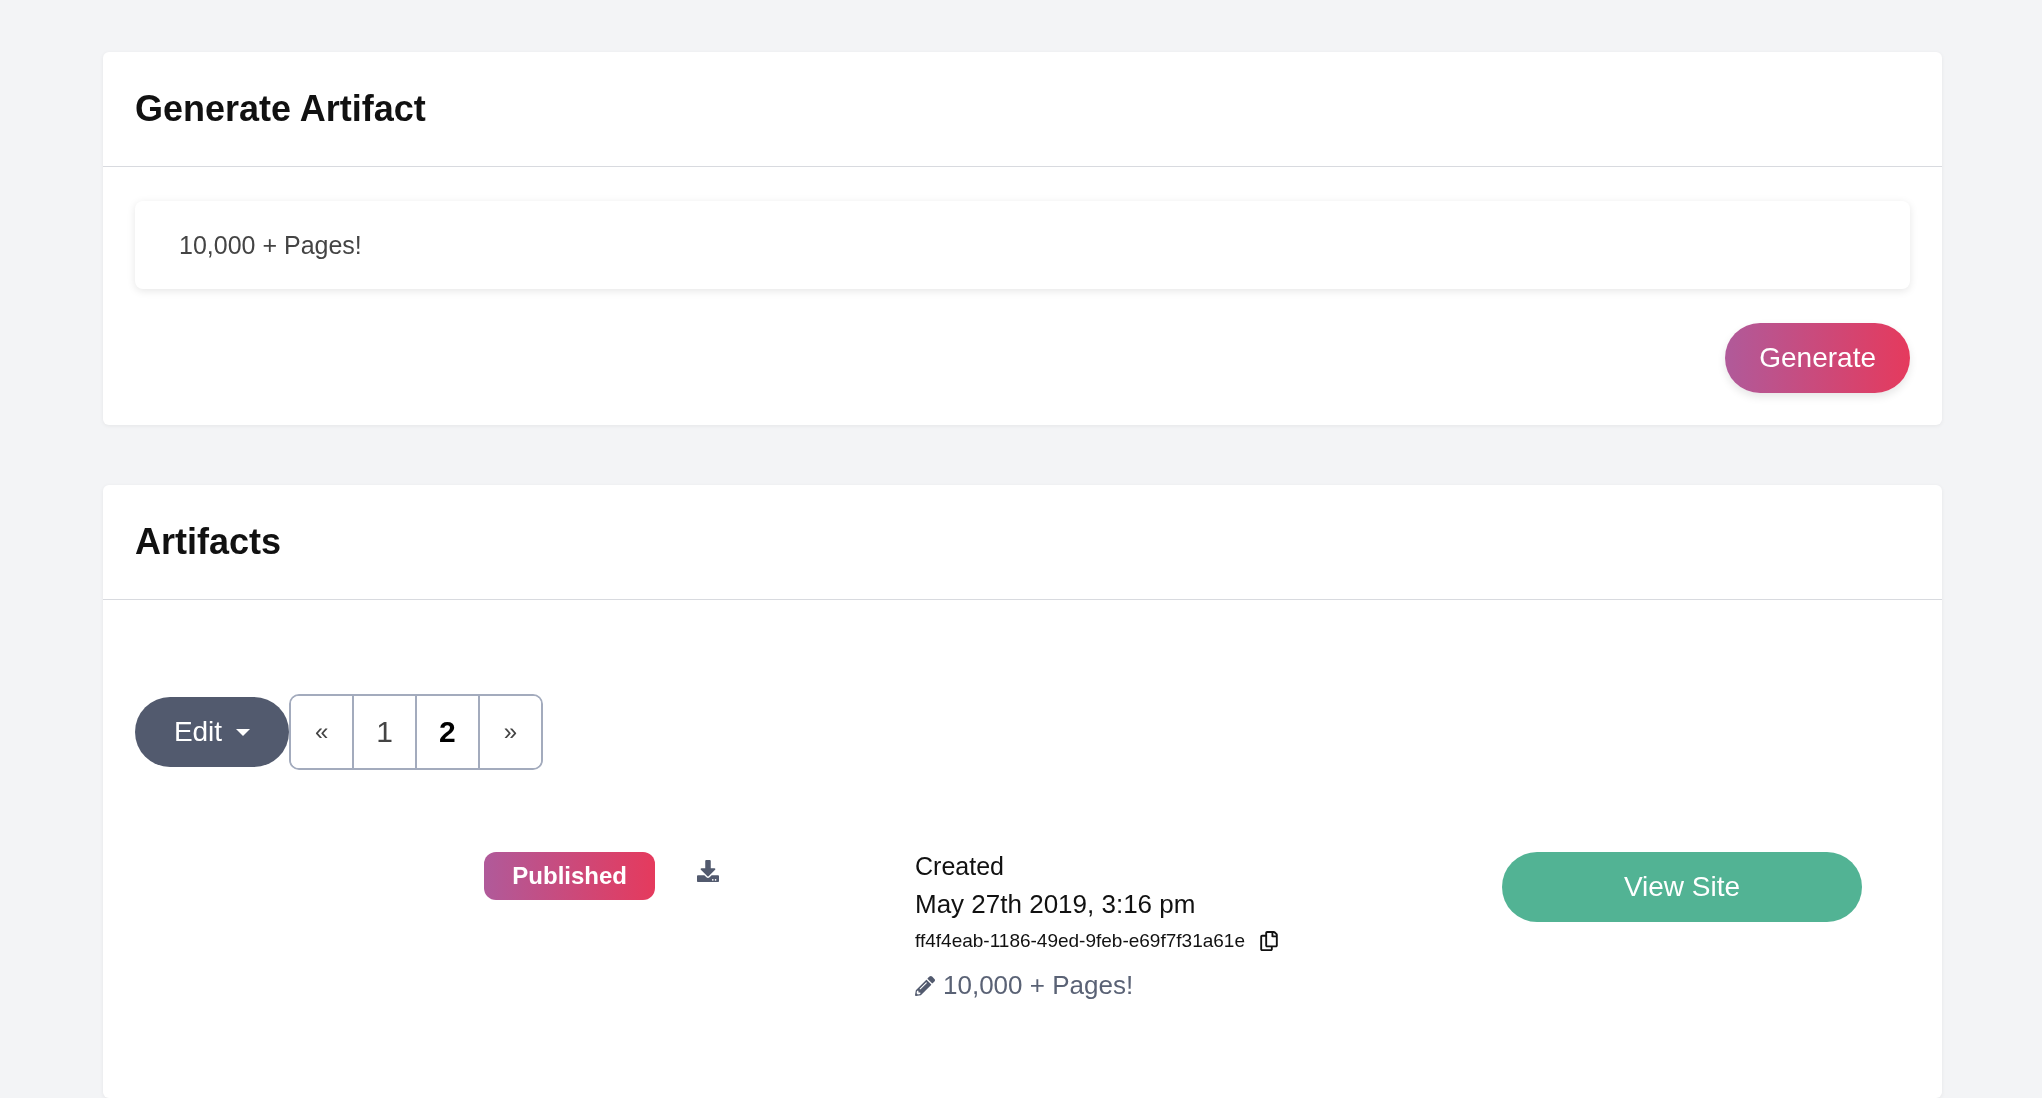  I want to click on artifact-description: 10,000 + Pages!, so click(1038, 985).